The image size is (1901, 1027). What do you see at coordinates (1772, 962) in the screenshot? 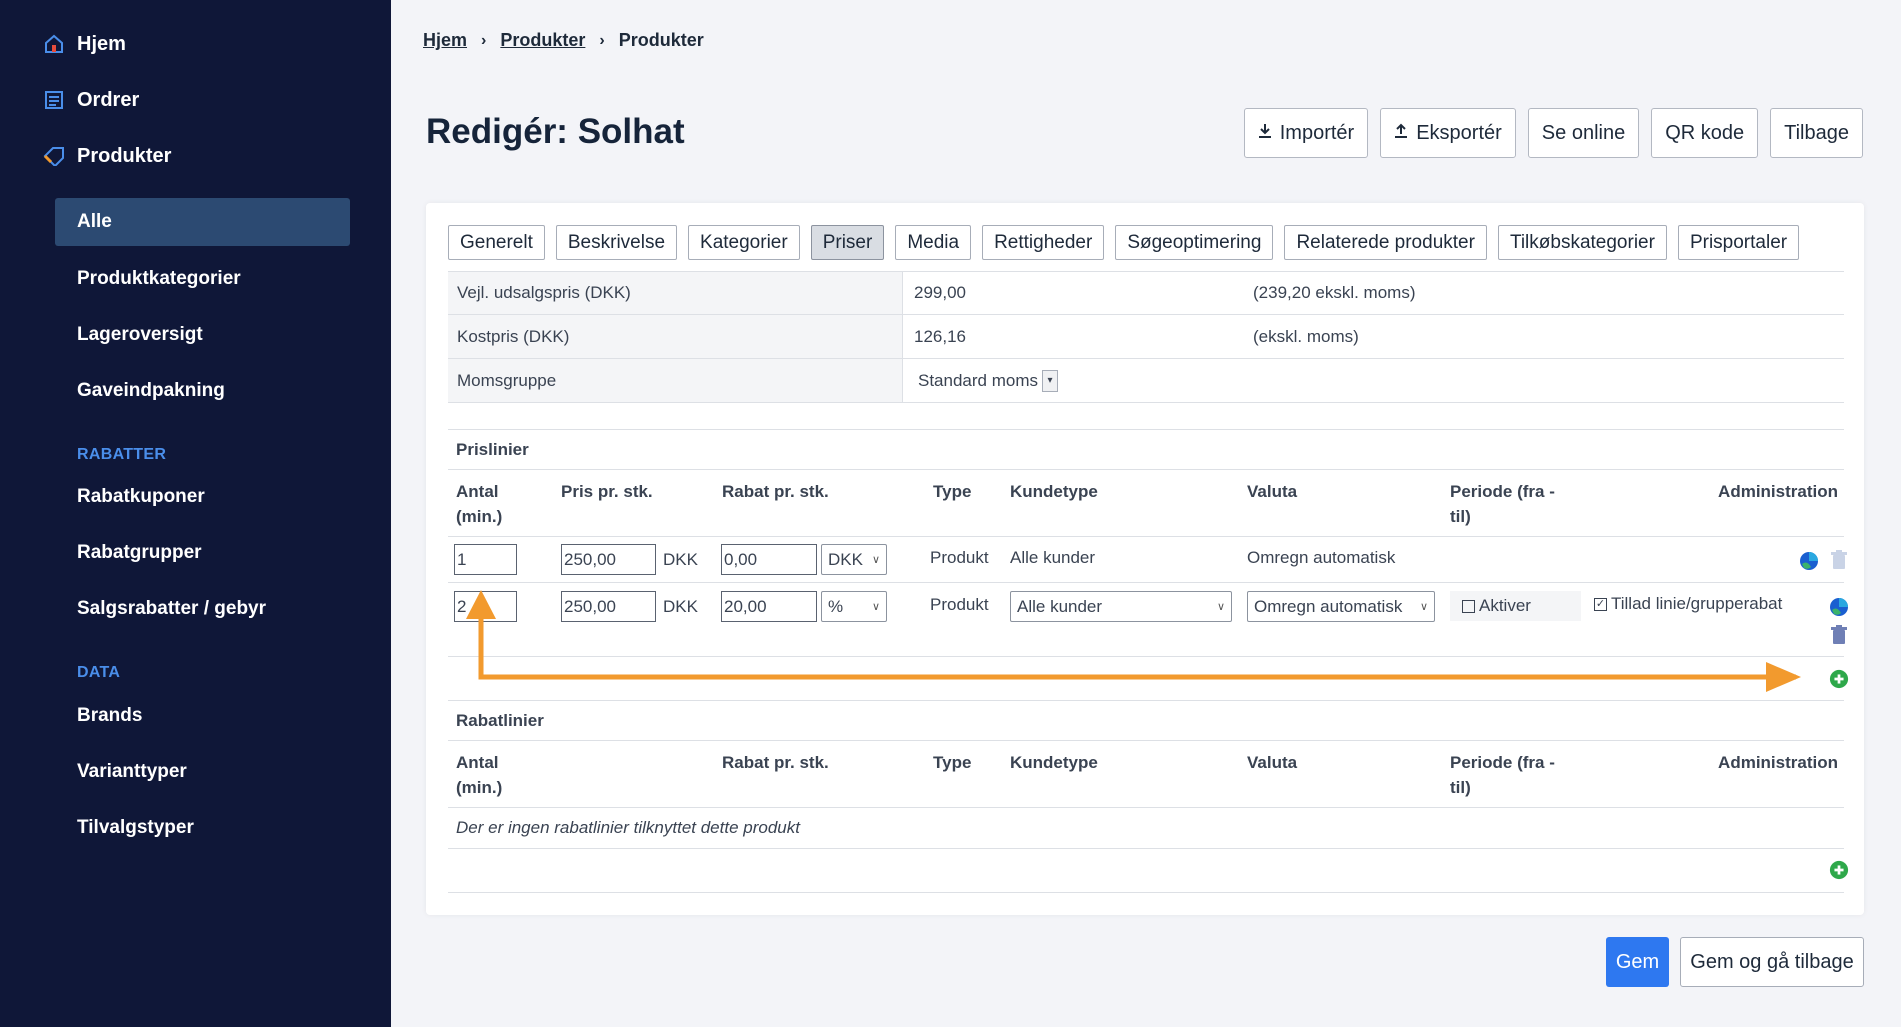
I see `save-and-back-button: Gem og gå tilbage` at bounding box center [1772, 962].